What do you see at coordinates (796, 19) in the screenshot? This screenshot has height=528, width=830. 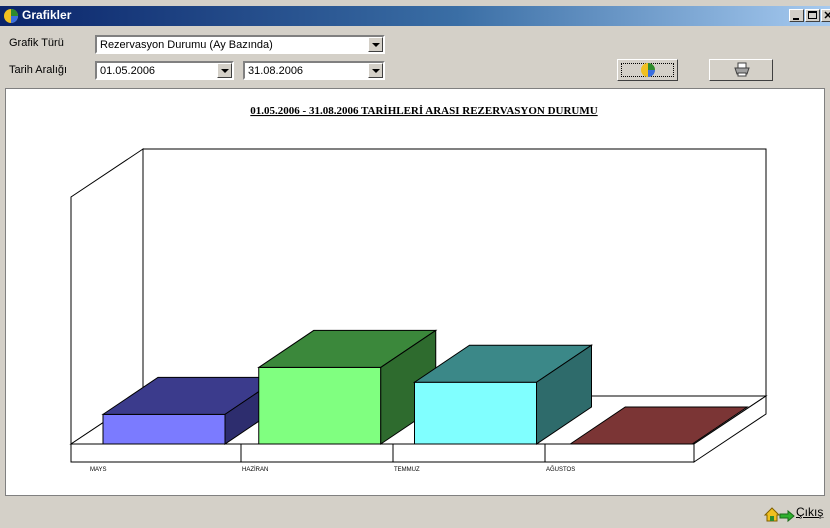 I see `minimize-icon` at bounding box center [796, 19].